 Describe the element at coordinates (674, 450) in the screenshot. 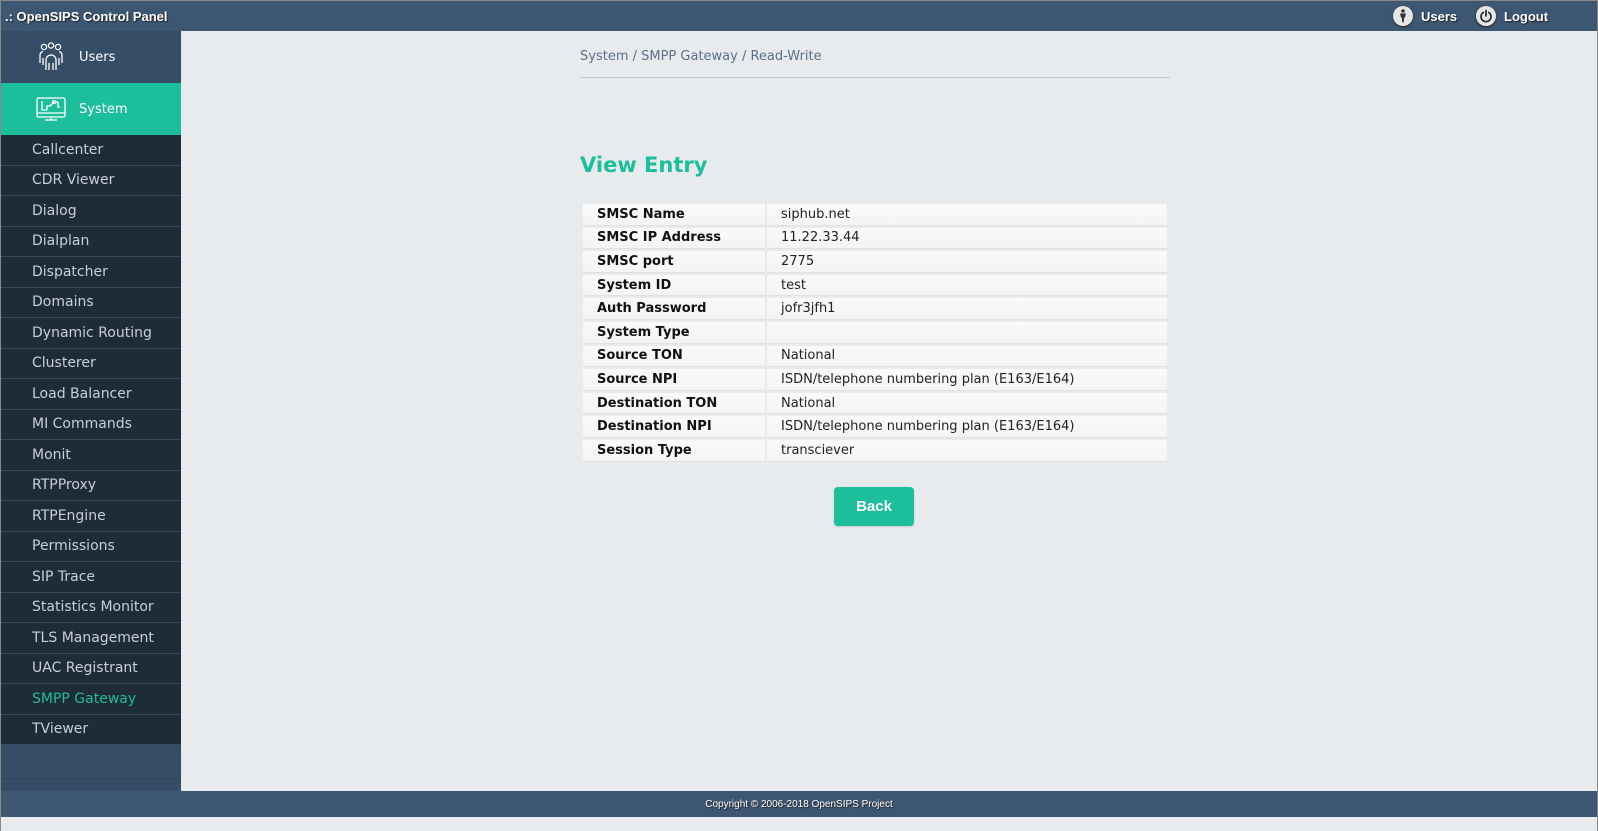

I see `field-label: Session Type` at that location.